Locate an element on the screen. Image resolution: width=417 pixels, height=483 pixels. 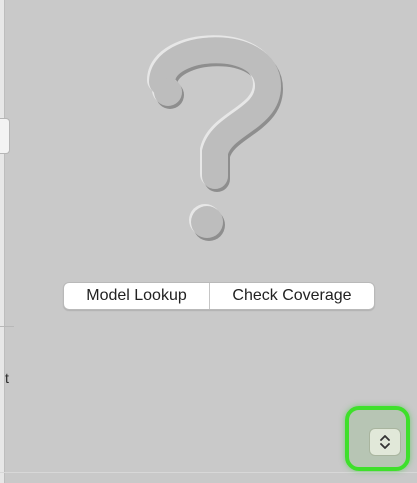
truncated-label: t is located at coordinates (7, 378).